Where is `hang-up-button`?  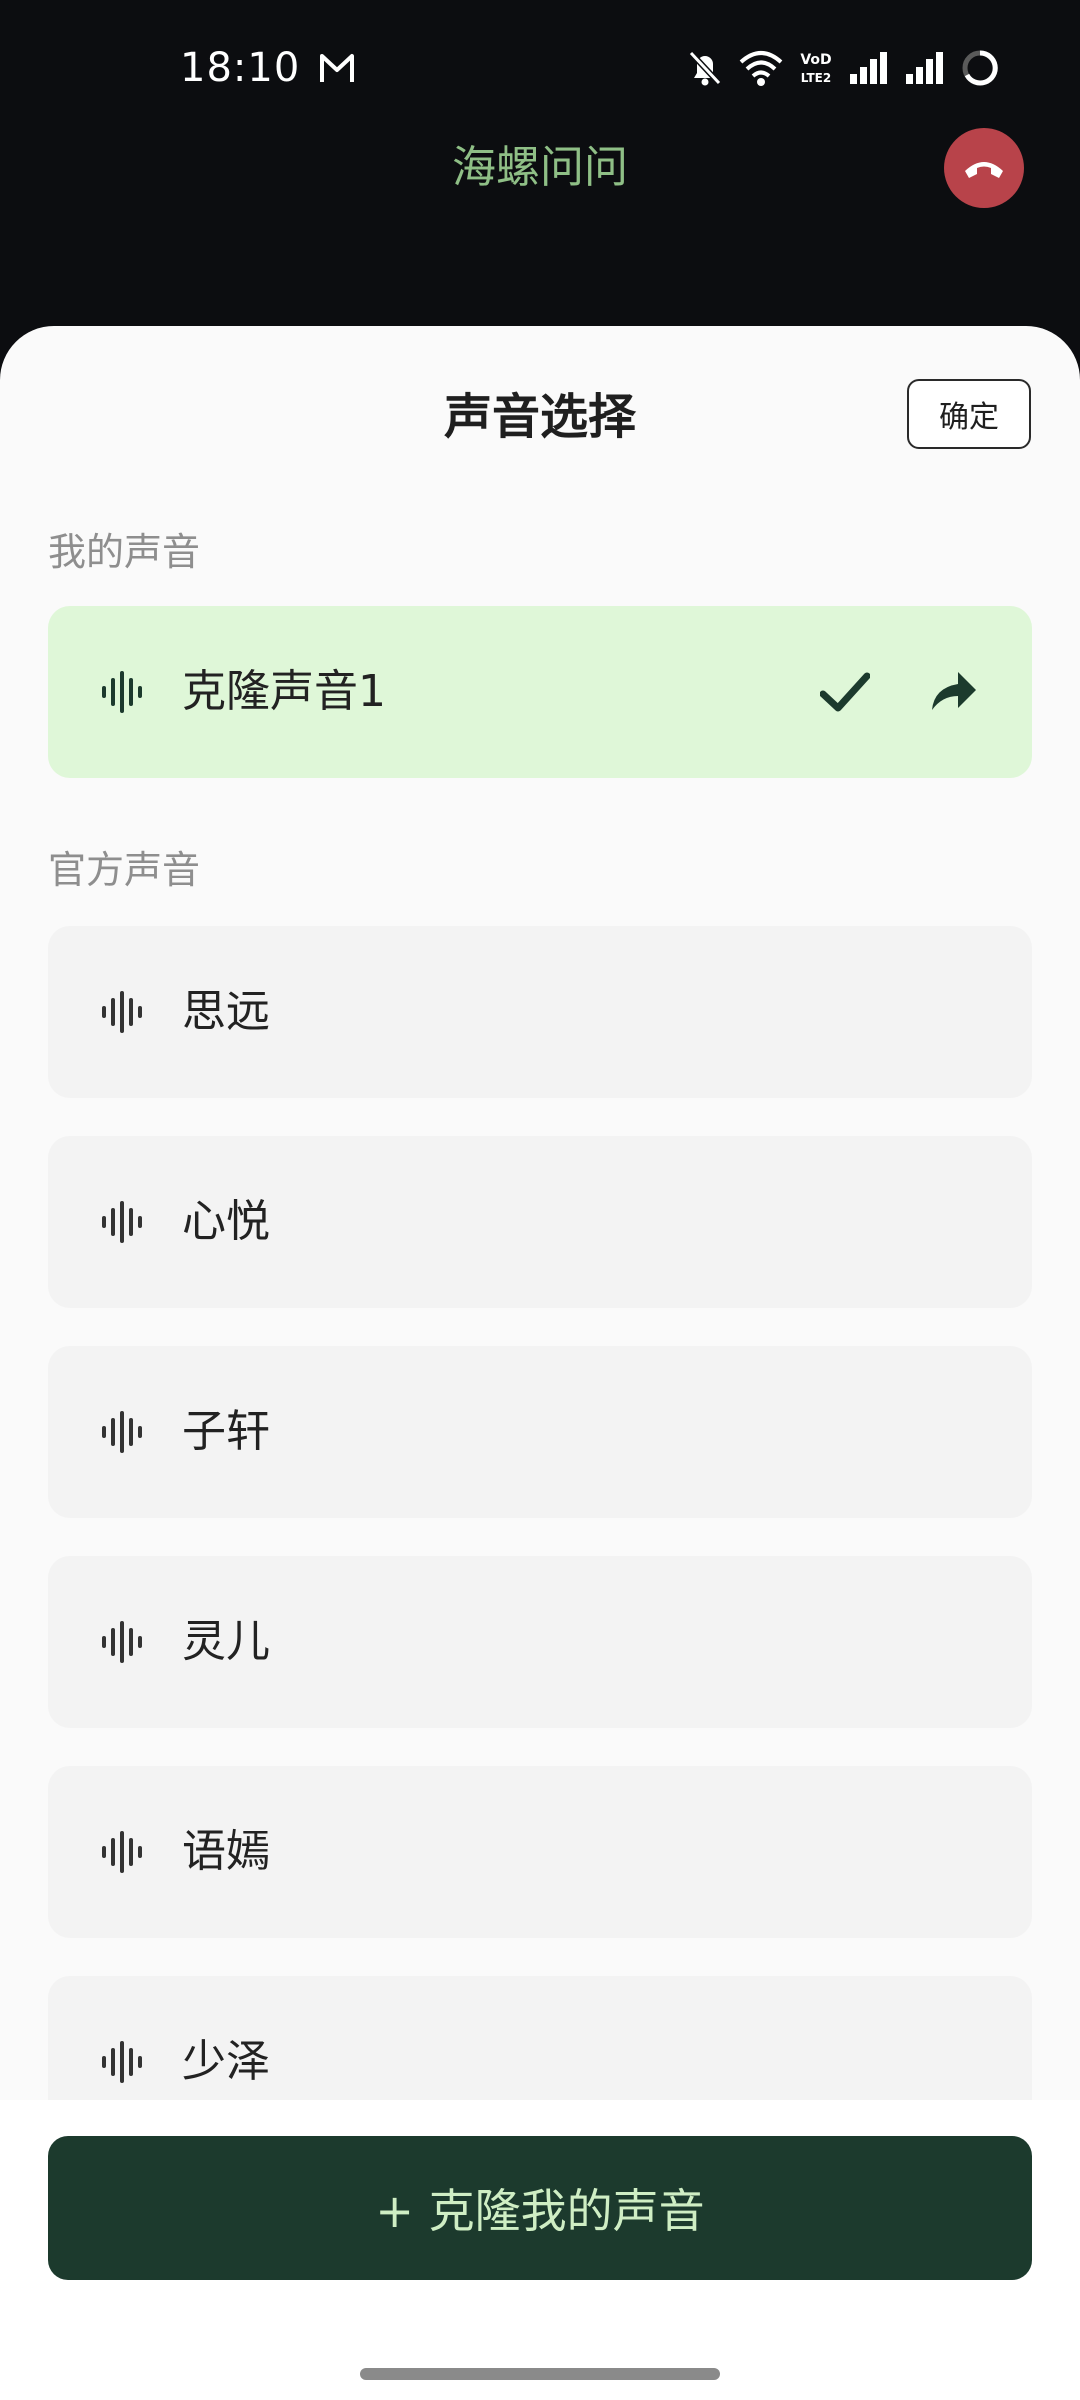 hang-up-button is located at coordinates (984, 168).